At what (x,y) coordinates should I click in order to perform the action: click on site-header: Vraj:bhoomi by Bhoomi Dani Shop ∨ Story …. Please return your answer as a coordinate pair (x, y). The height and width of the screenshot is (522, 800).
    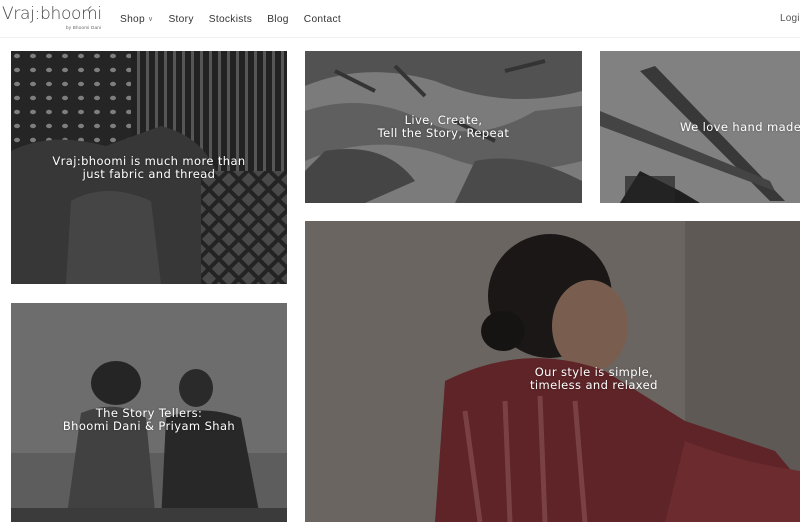
    Looking at the image, I should click on (400, 19).